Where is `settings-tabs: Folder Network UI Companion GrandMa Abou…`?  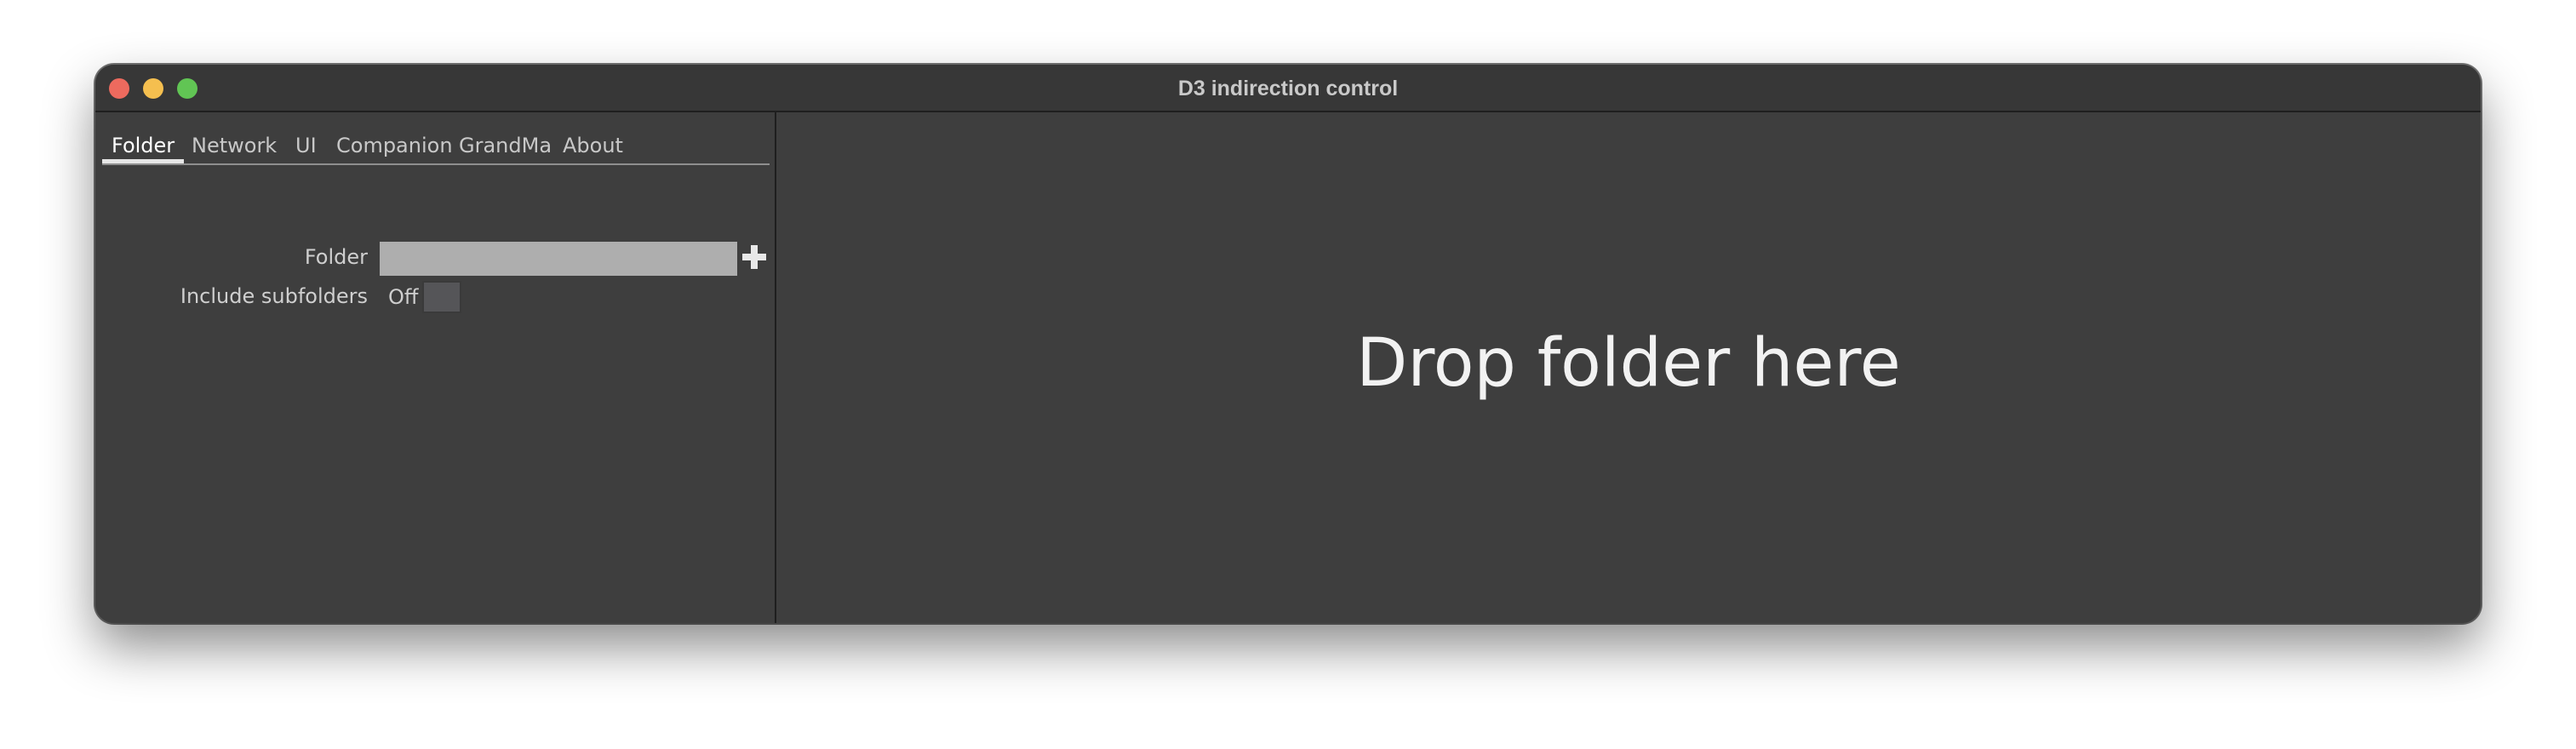 settings-tabs: Folder Network UI Companion GrandMa Abou… is located at coordinates (436, 148).